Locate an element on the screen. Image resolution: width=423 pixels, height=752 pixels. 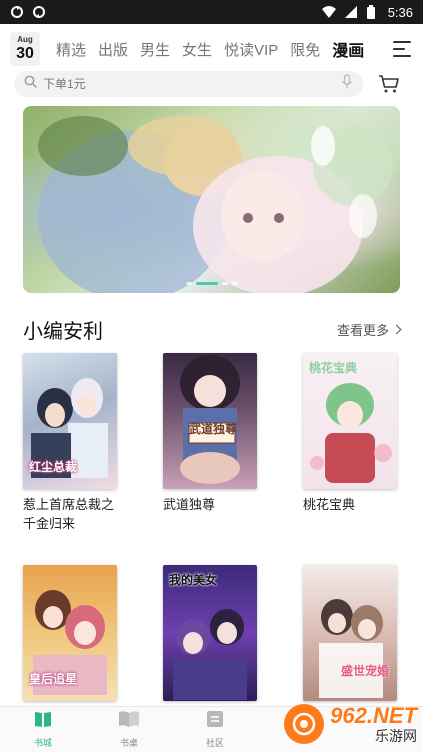
sync-icon is located at coordinates (17, 12).